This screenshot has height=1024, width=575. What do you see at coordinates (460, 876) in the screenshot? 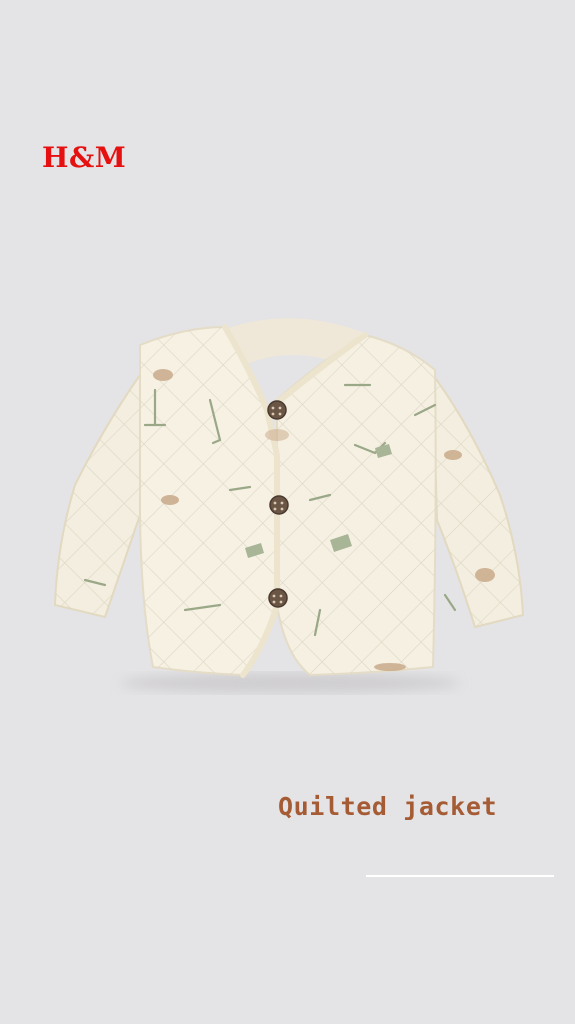
I see `divider` at bounding box center [460, 876].